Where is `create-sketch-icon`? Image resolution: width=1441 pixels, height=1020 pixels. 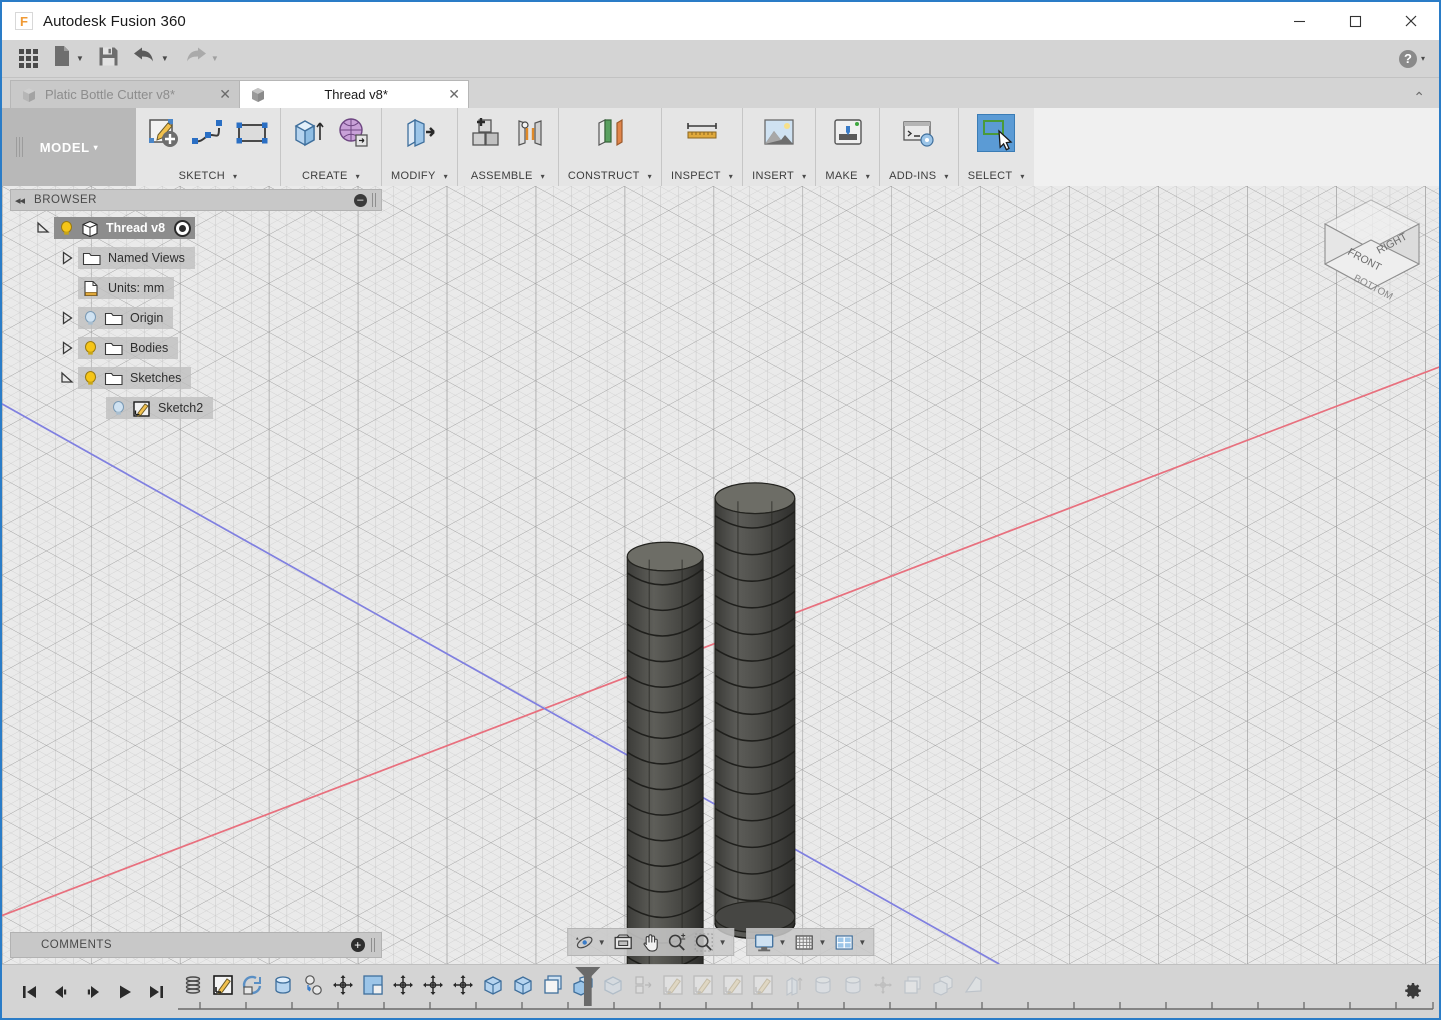
create-sketch-icon is located at coordinates (164, 133).